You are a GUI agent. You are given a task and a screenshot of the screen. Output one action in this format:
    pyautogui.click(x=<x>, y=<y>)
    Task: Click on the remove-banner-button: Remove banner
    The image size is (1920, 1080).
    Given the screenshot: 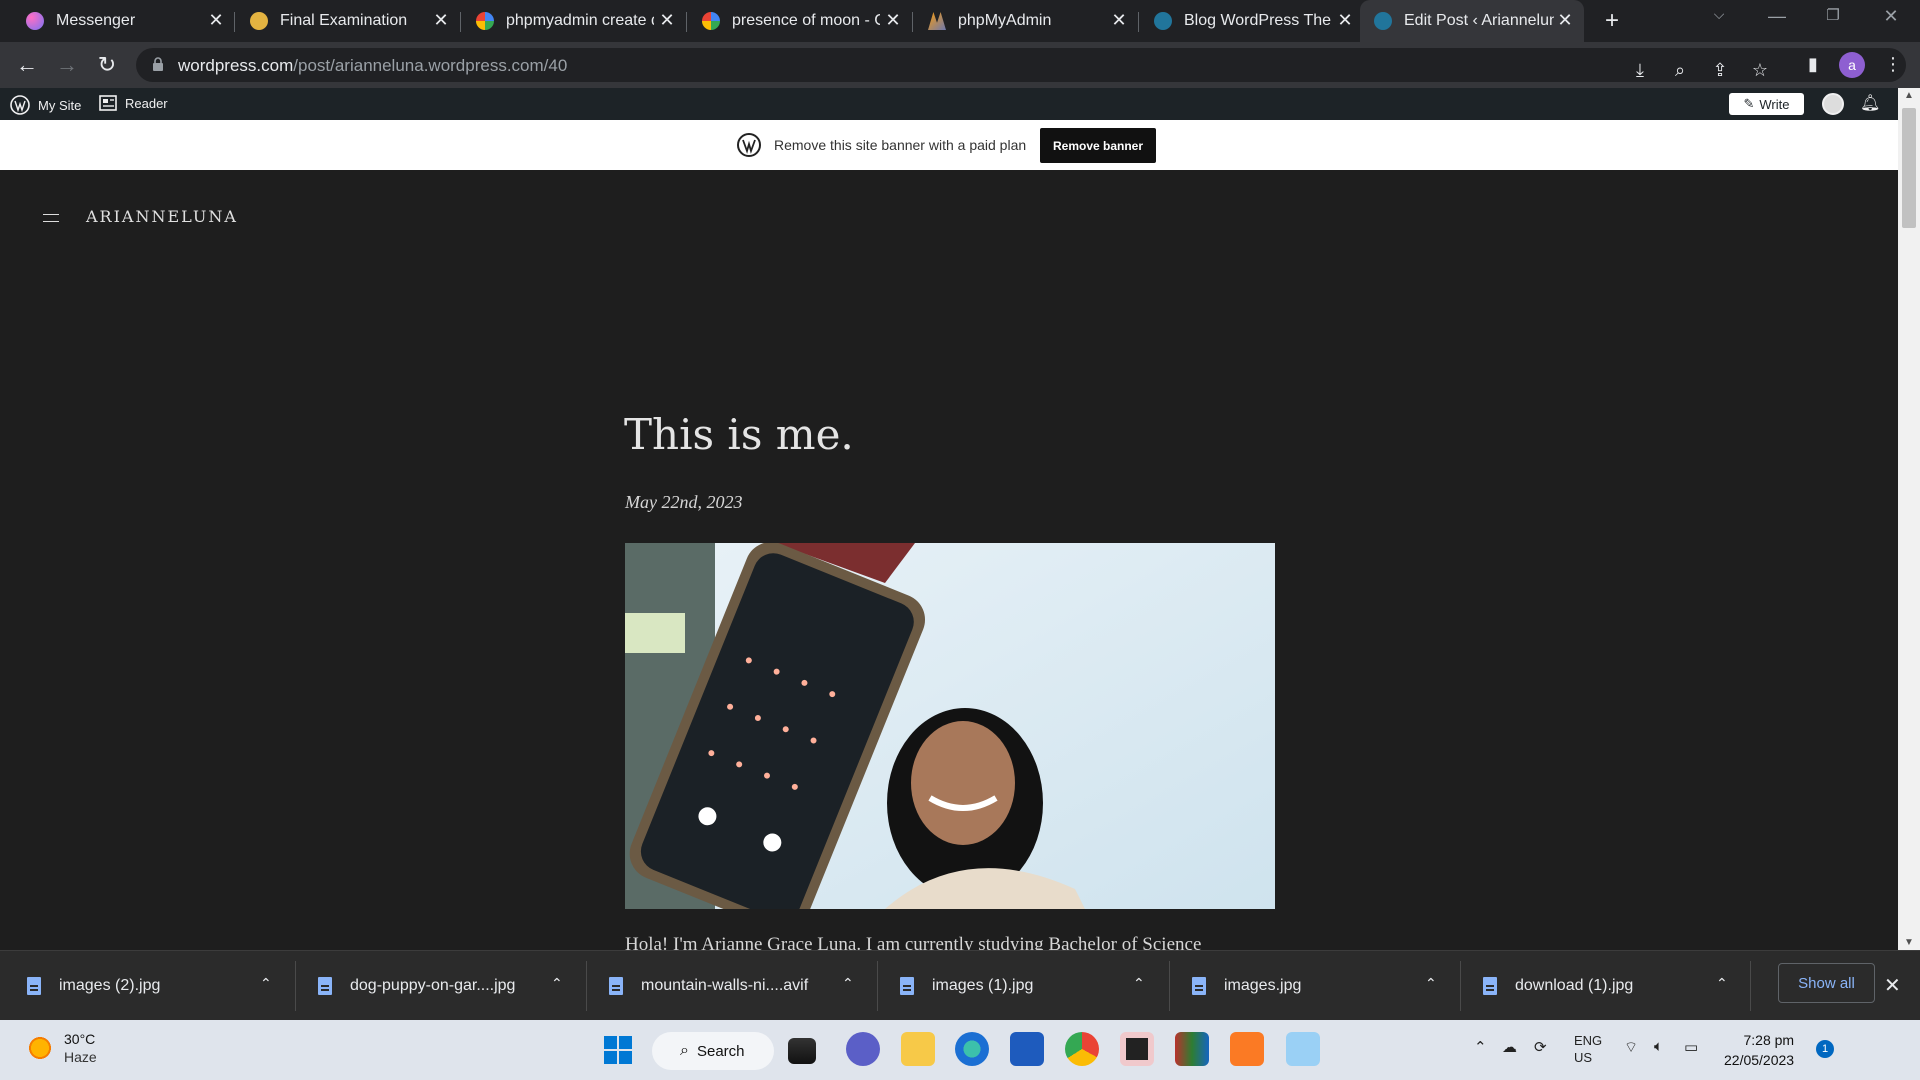 What is the action you would take?
    pyautogui.click(x=1098, y=145)
    